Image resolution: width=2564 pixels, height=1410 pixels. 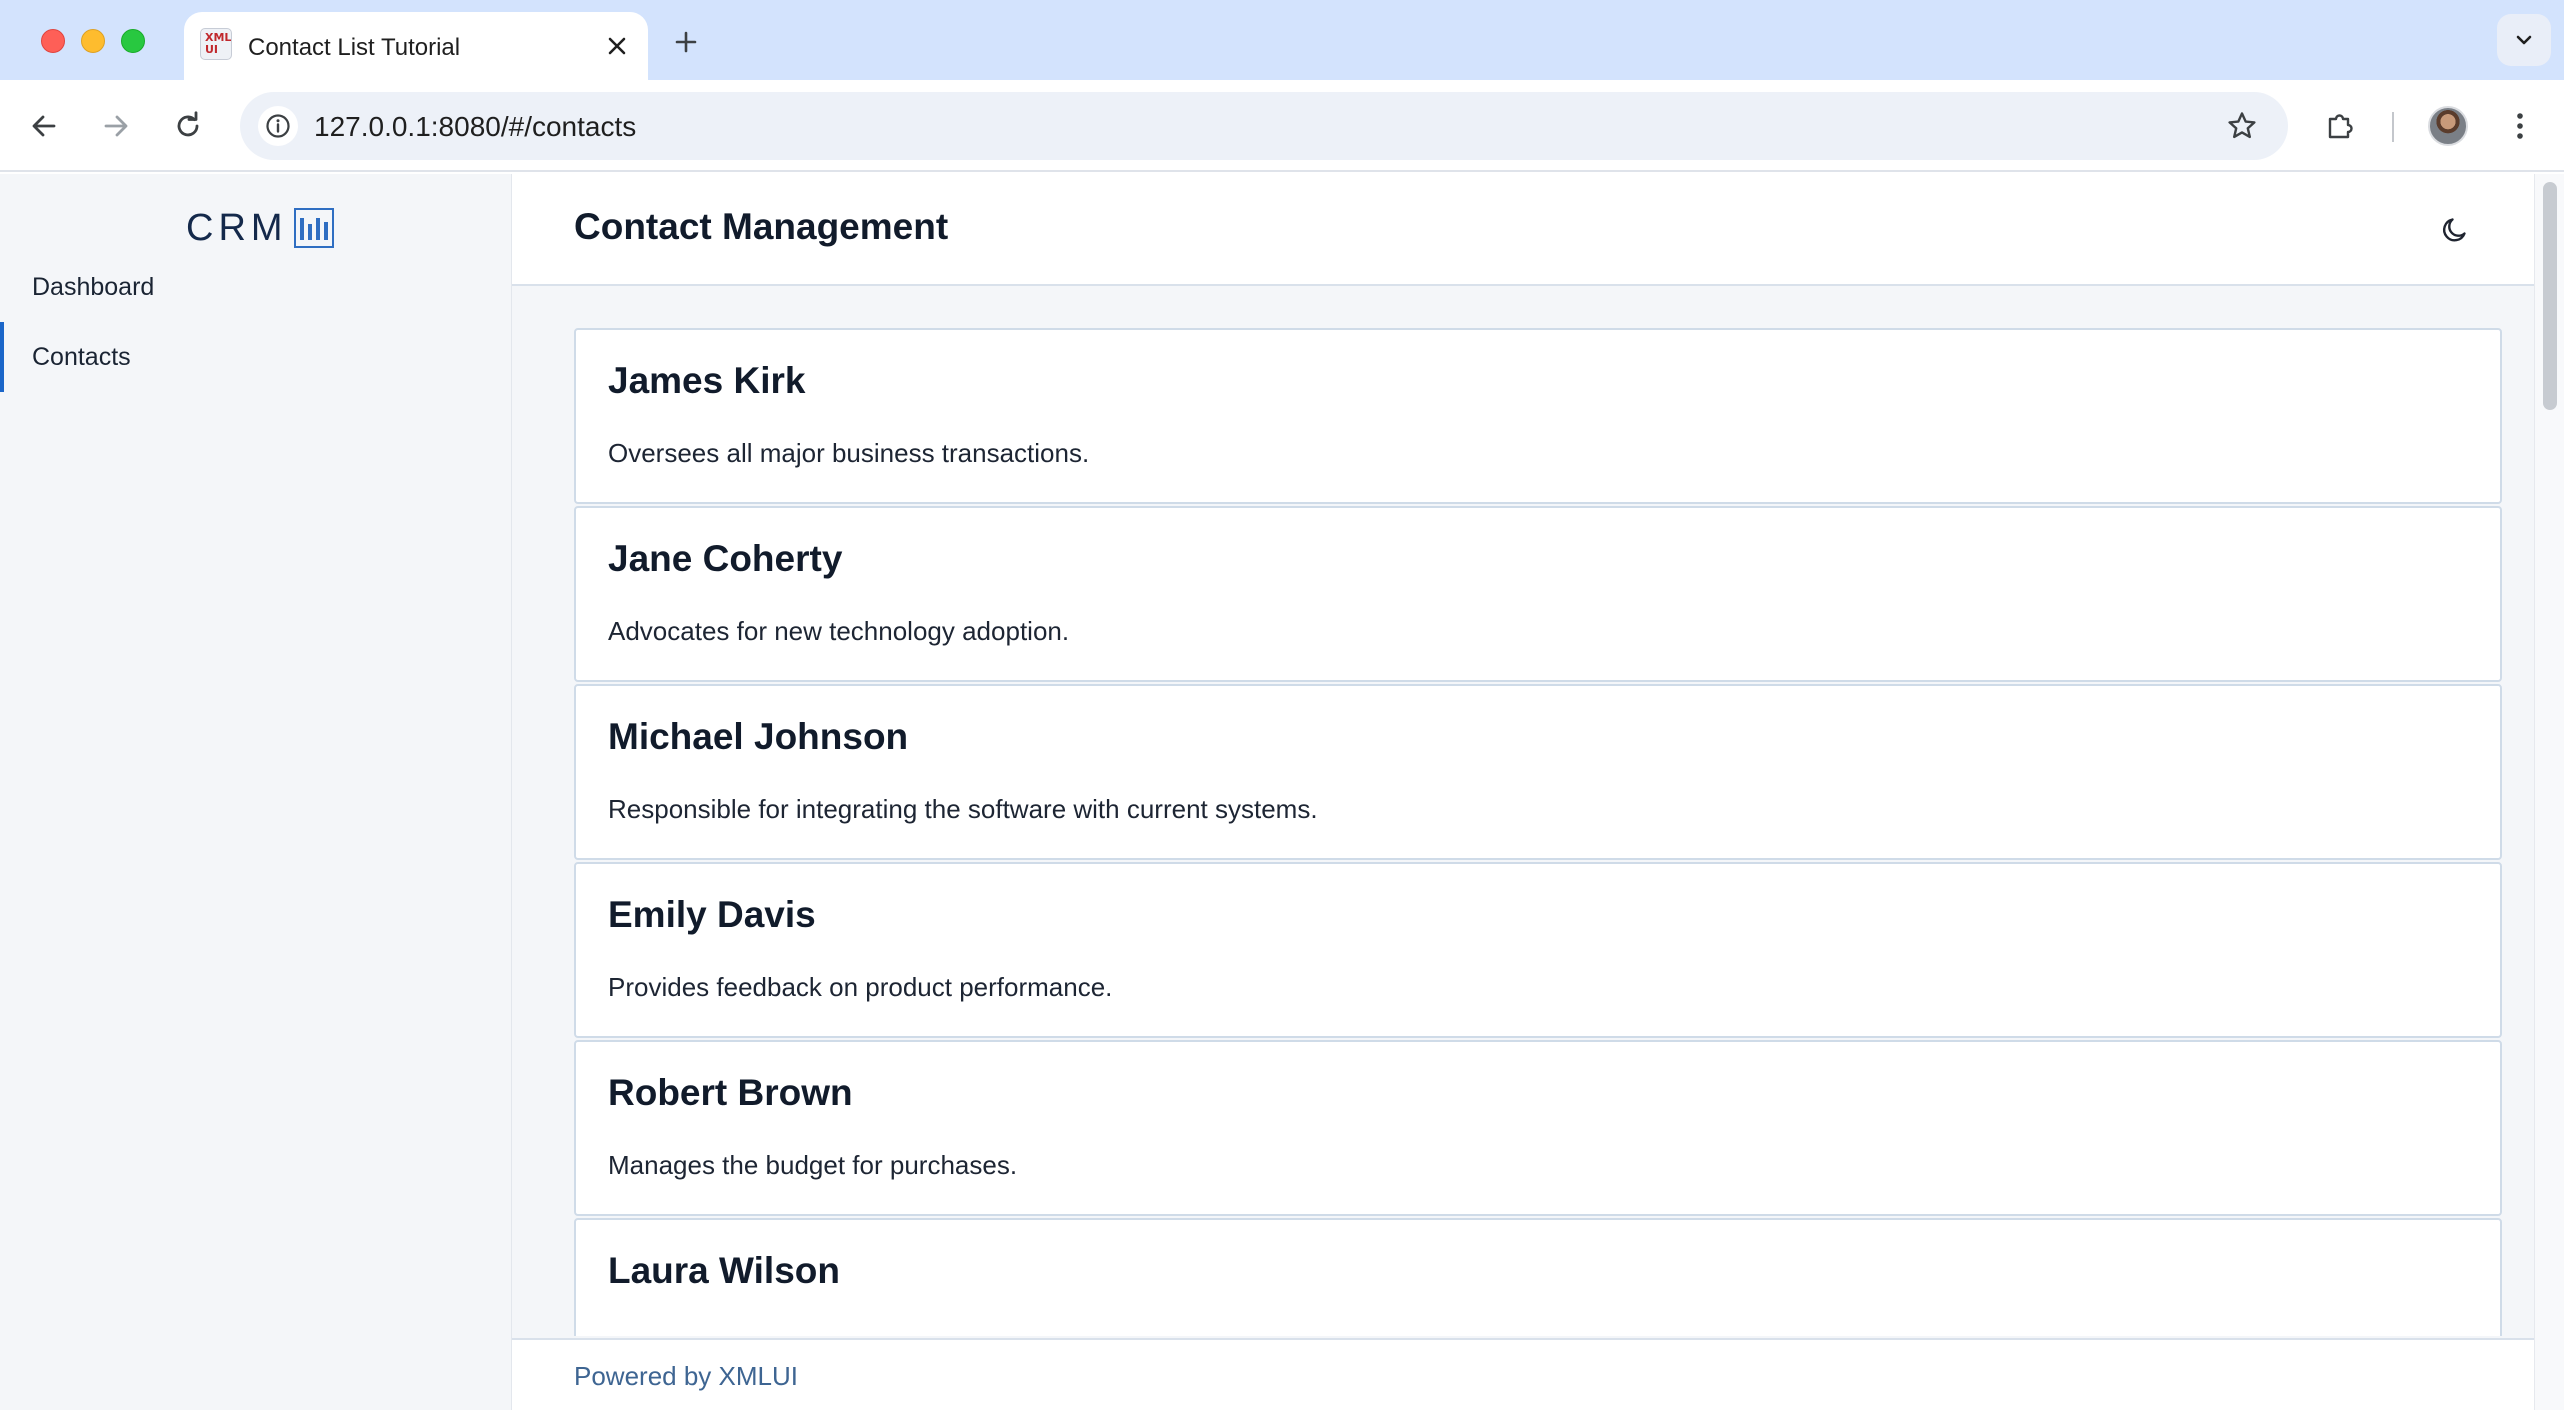 I want to click on page-footer: Powered by XMLUI, so click(x=1523, y=1374).